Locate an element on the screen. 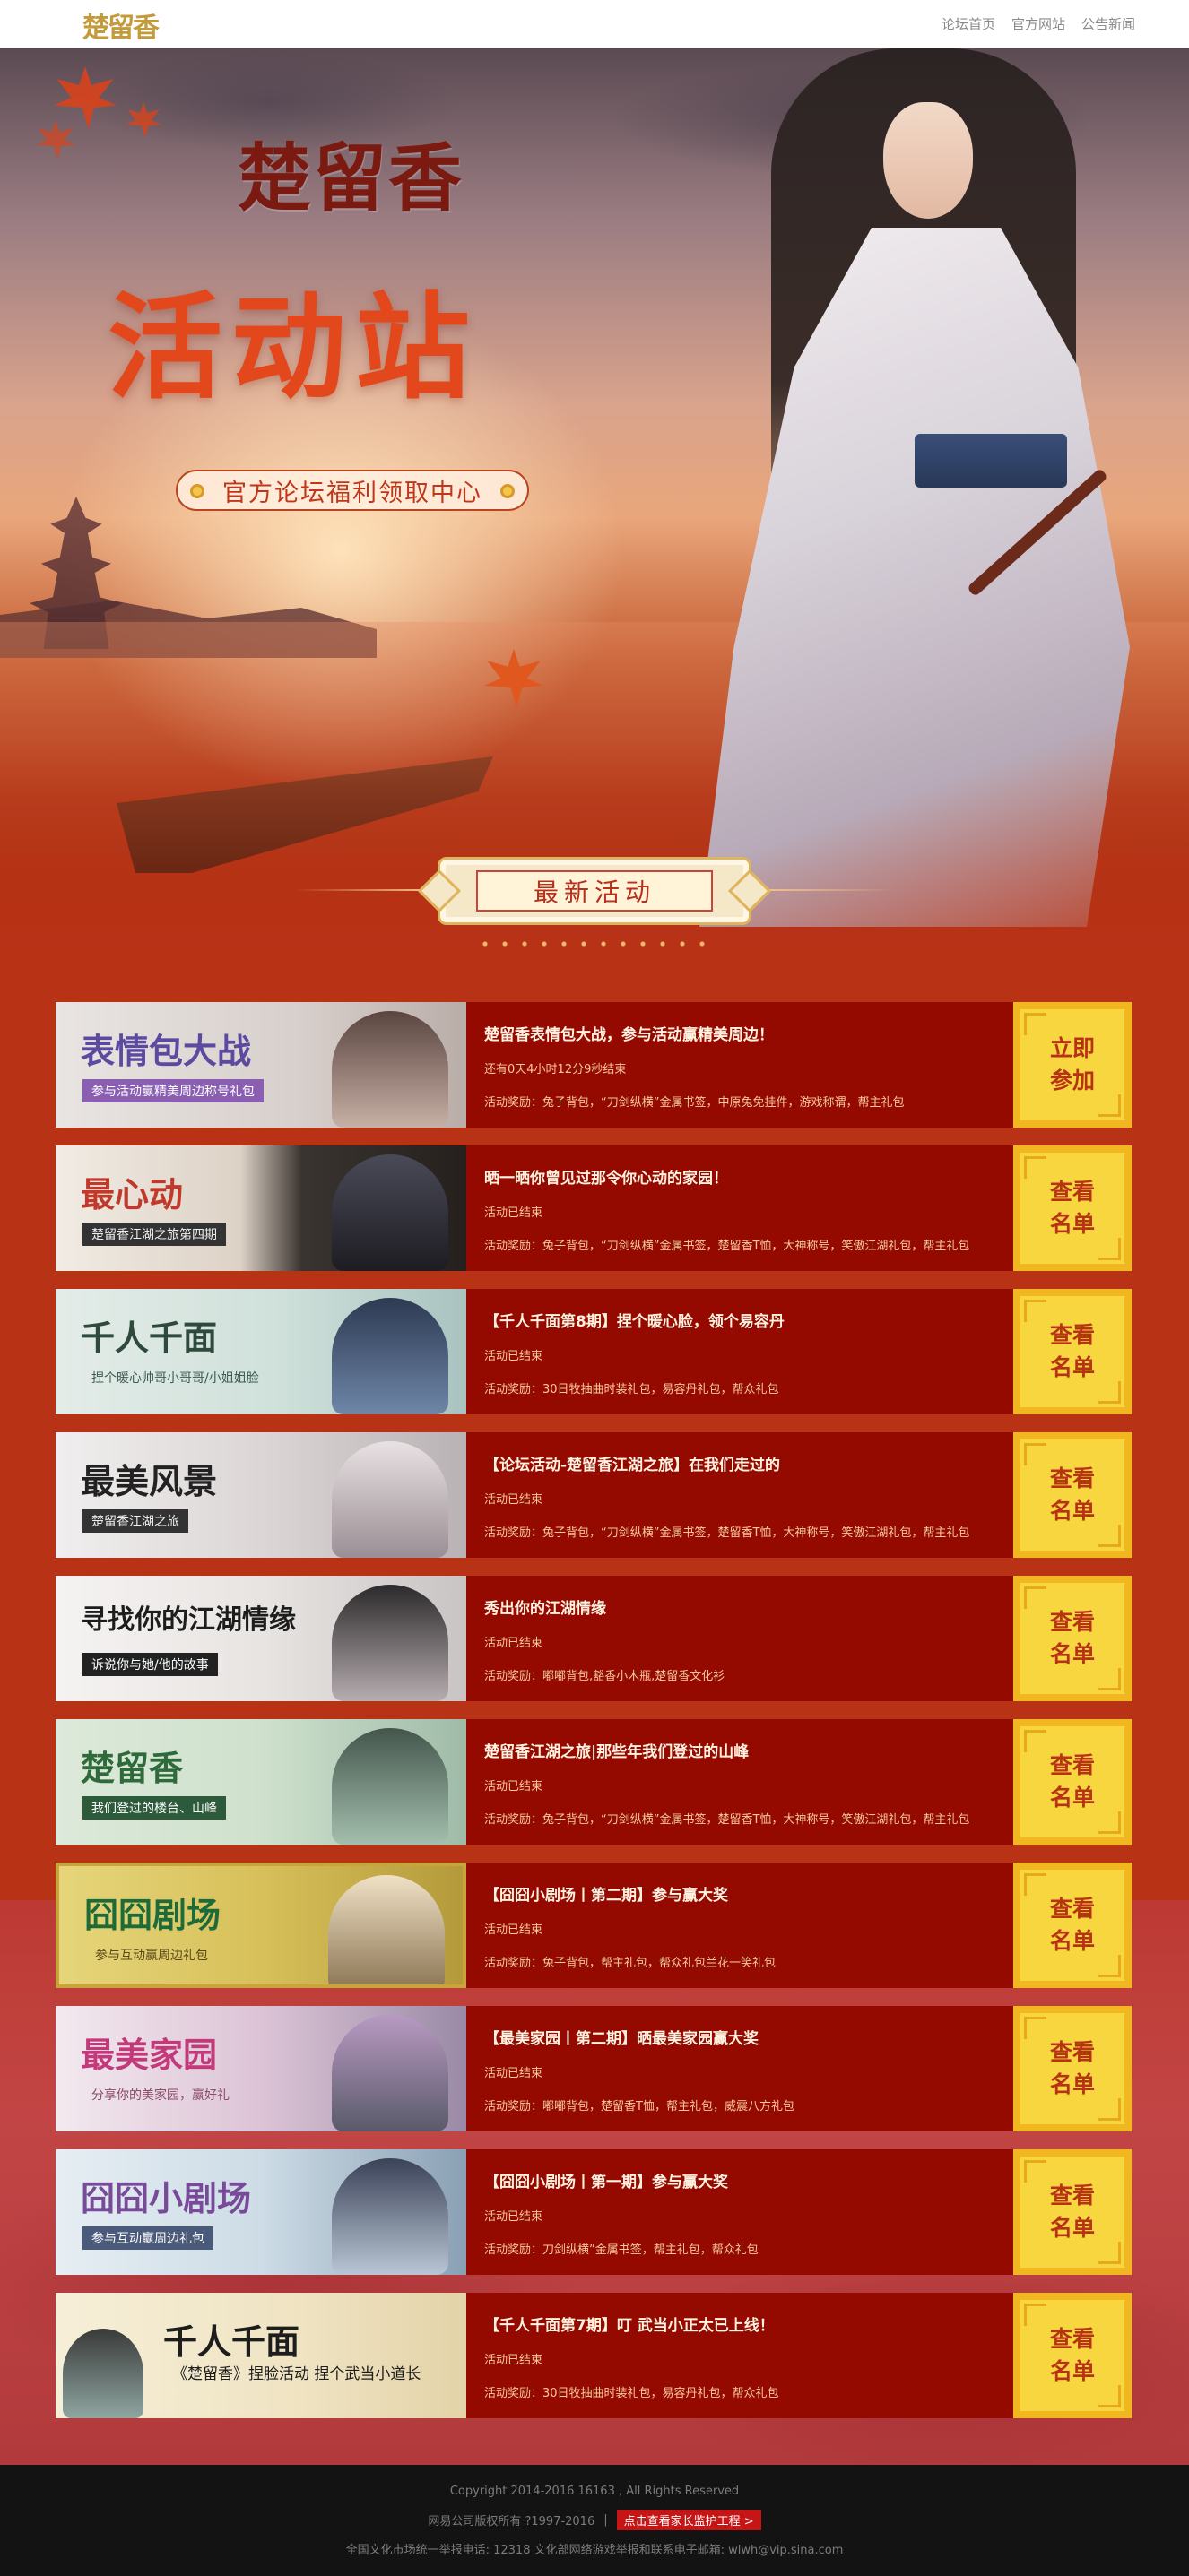 The height and width of the screenshot is (2576, 1189). thumbnail-title: 最美风景 is located at coordinates (149, 1481).